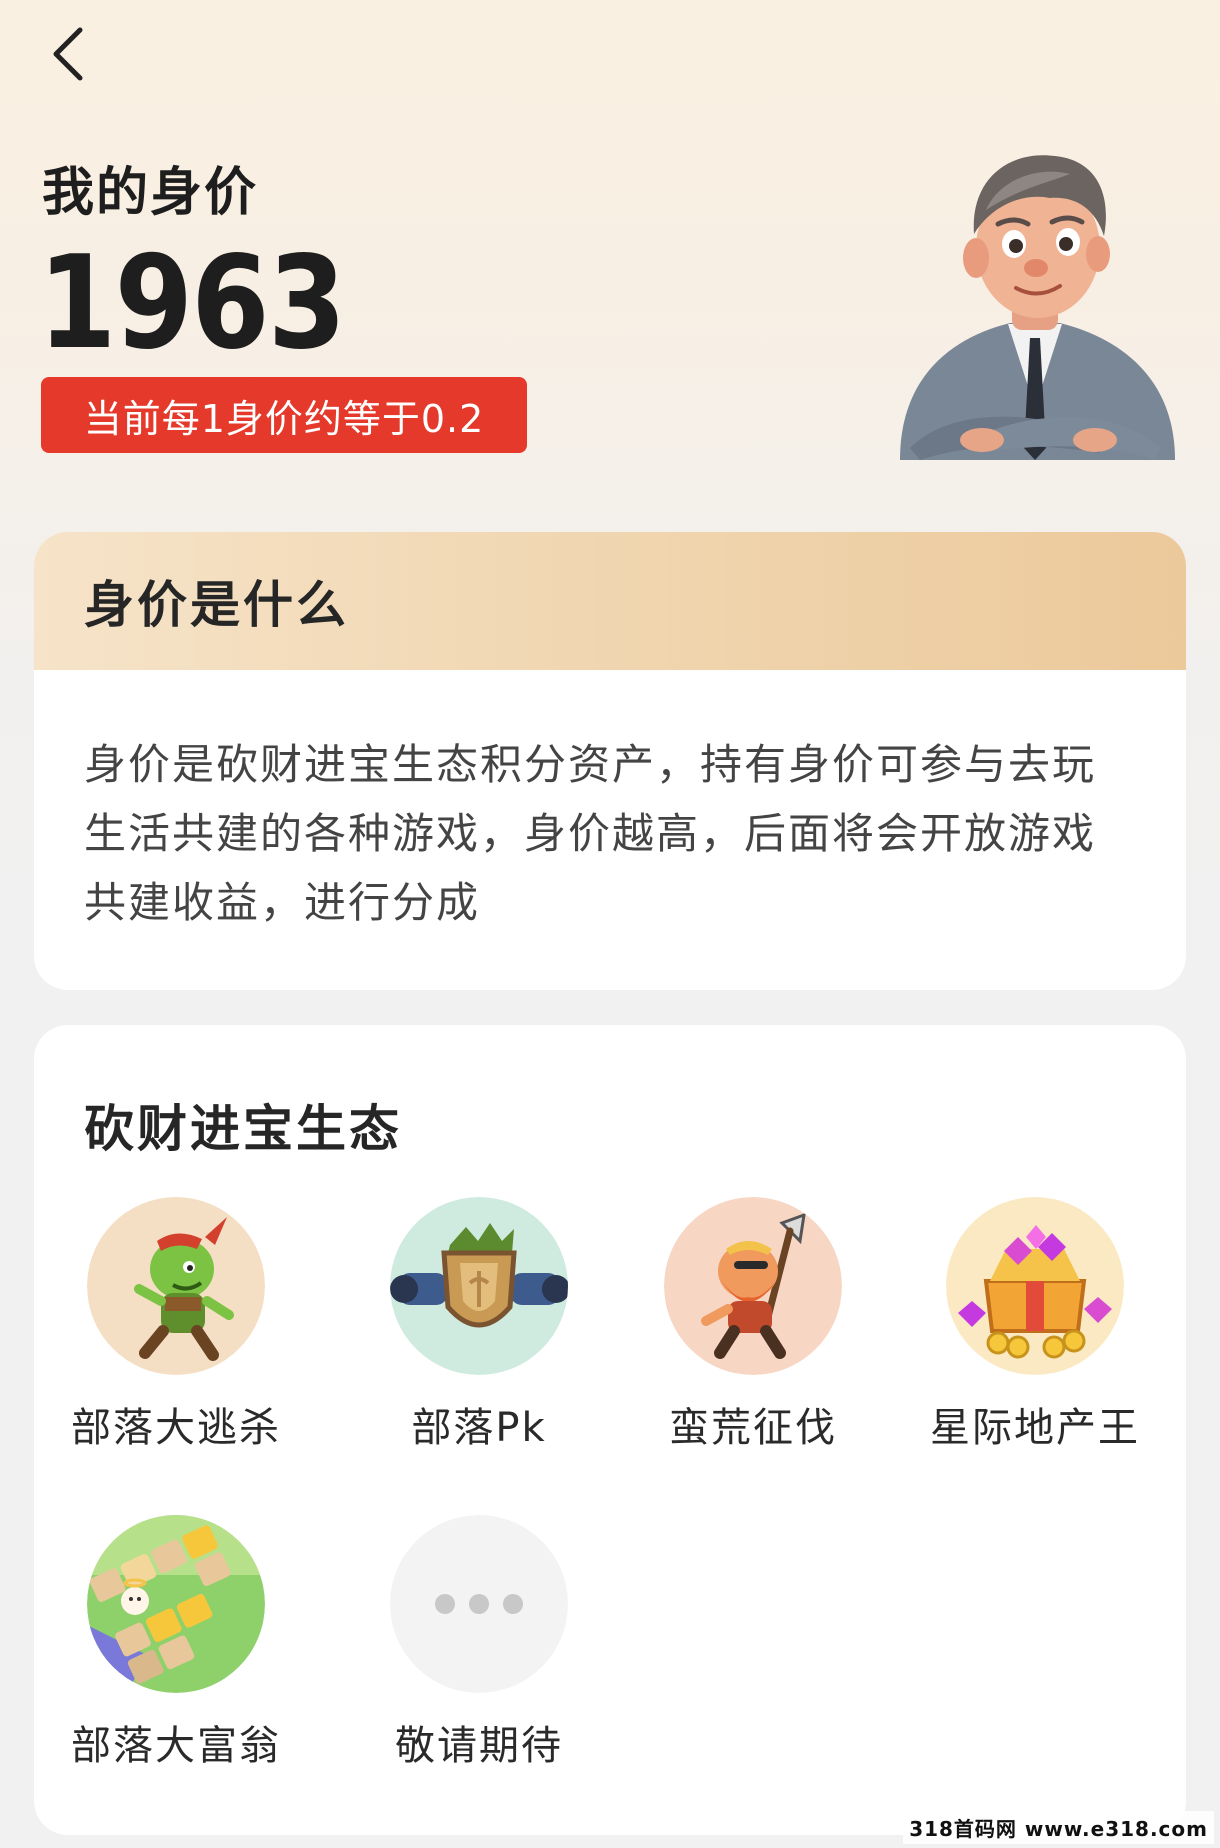 This screenshot has width=1220, height=1848. I want to click on intro-card-header: 身价是什么, so click(610, 601).